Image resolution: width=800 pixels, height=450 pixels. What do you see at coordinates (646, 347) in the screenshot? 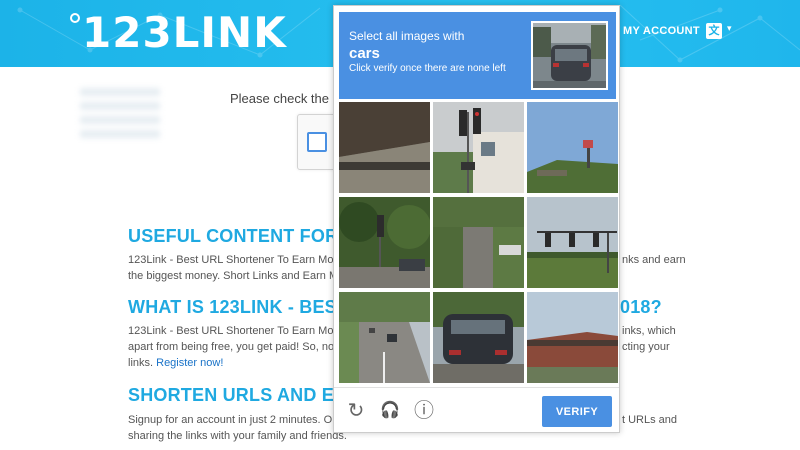
I see `section-text-right: cting your` at bounding box center [646, 347].